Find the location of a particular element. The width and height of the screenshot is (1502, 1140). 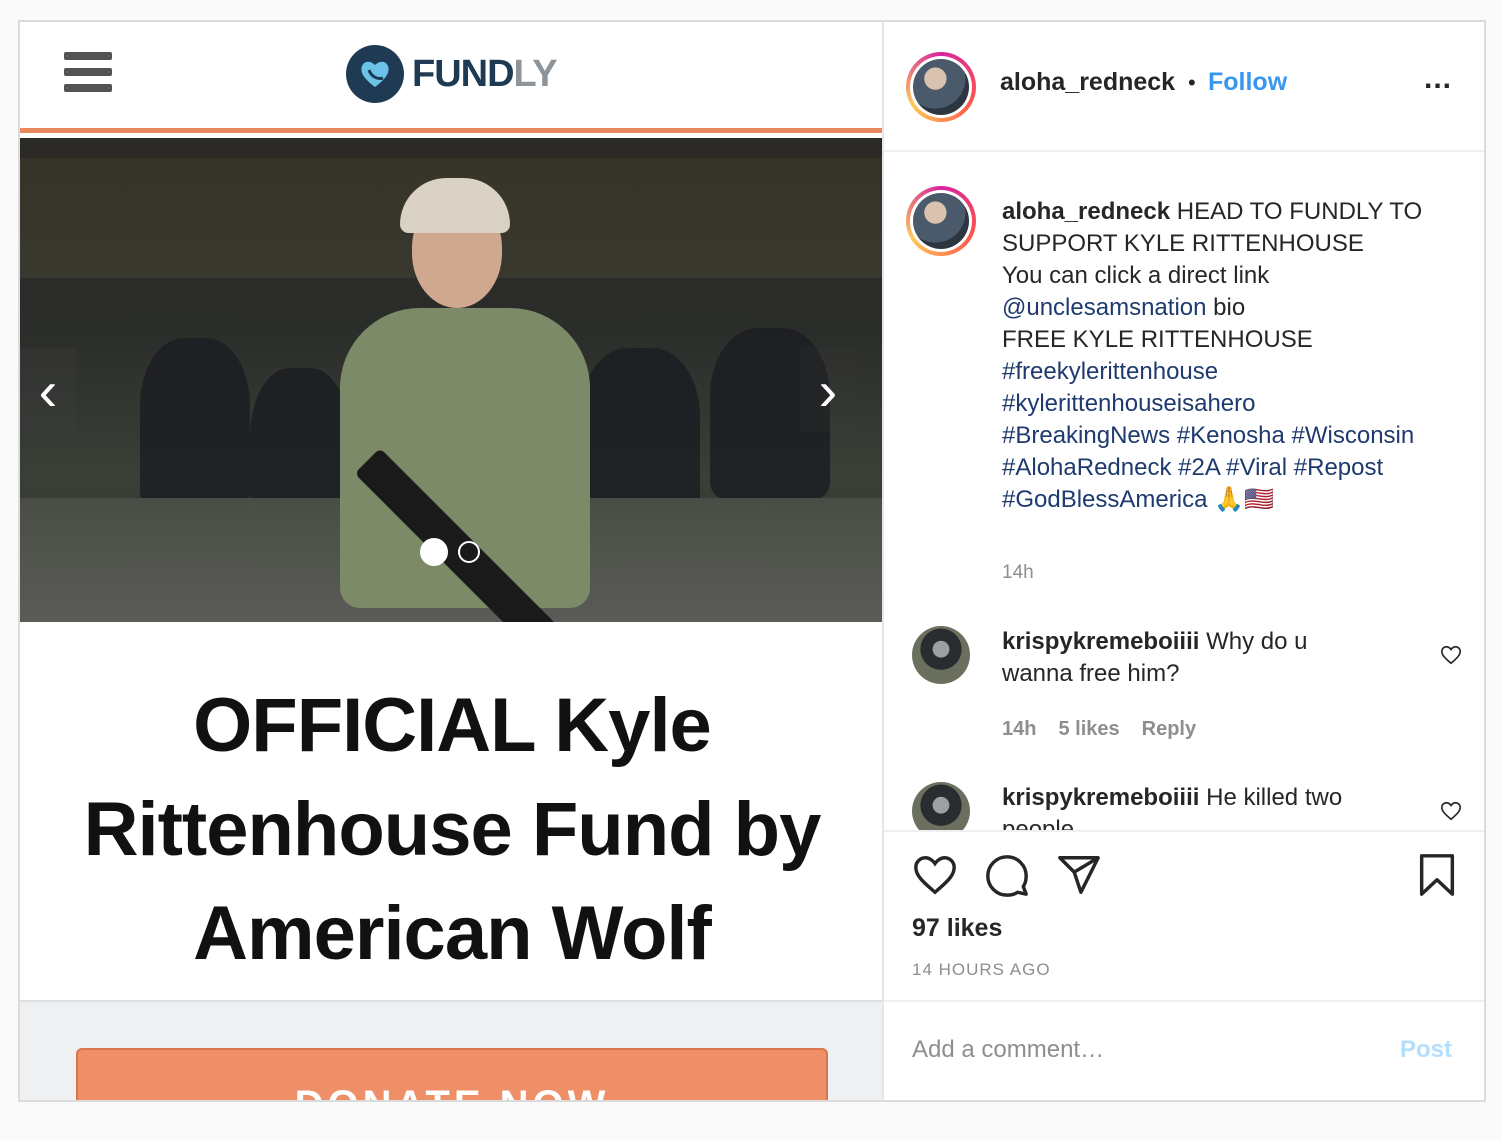

comment-icon is located at coordinates (1007, 875).